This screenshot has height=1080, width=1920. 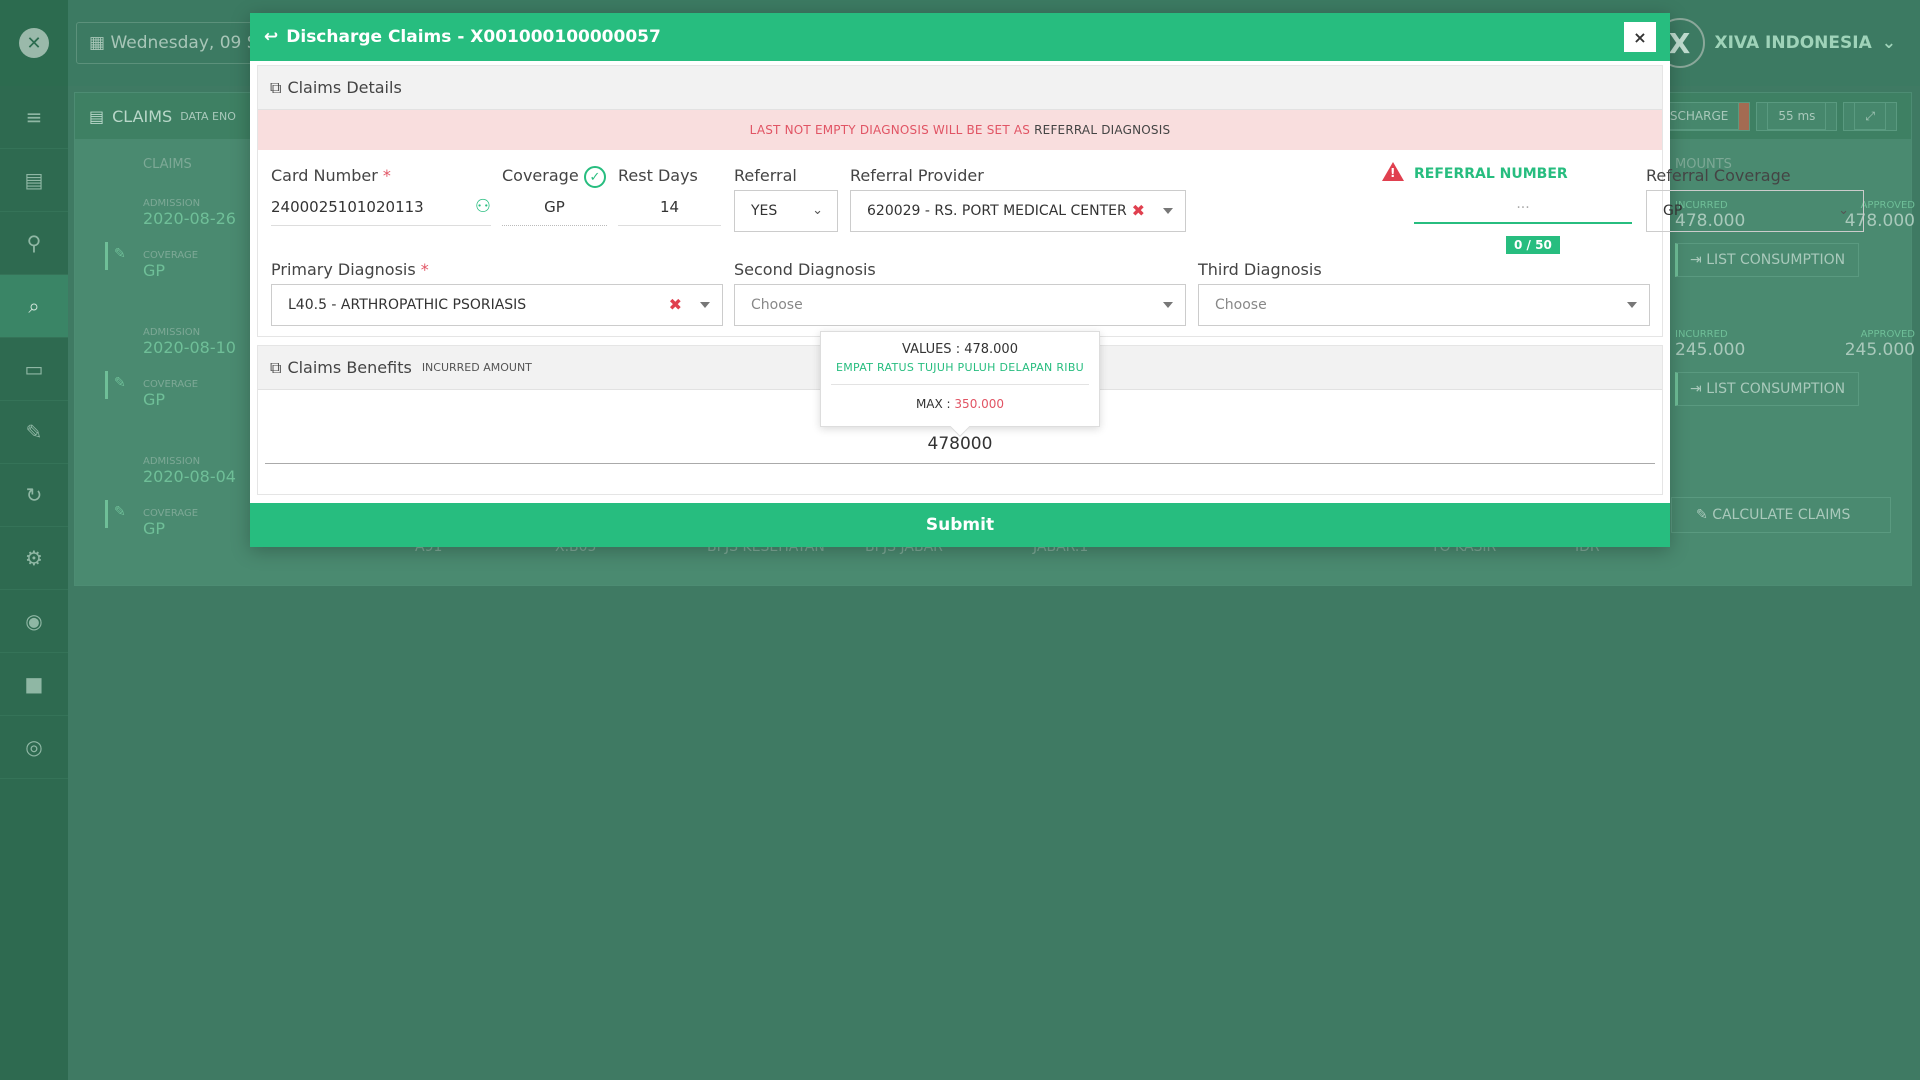 I want to click on rest-days-value: 14, so click(x=669, y=207).